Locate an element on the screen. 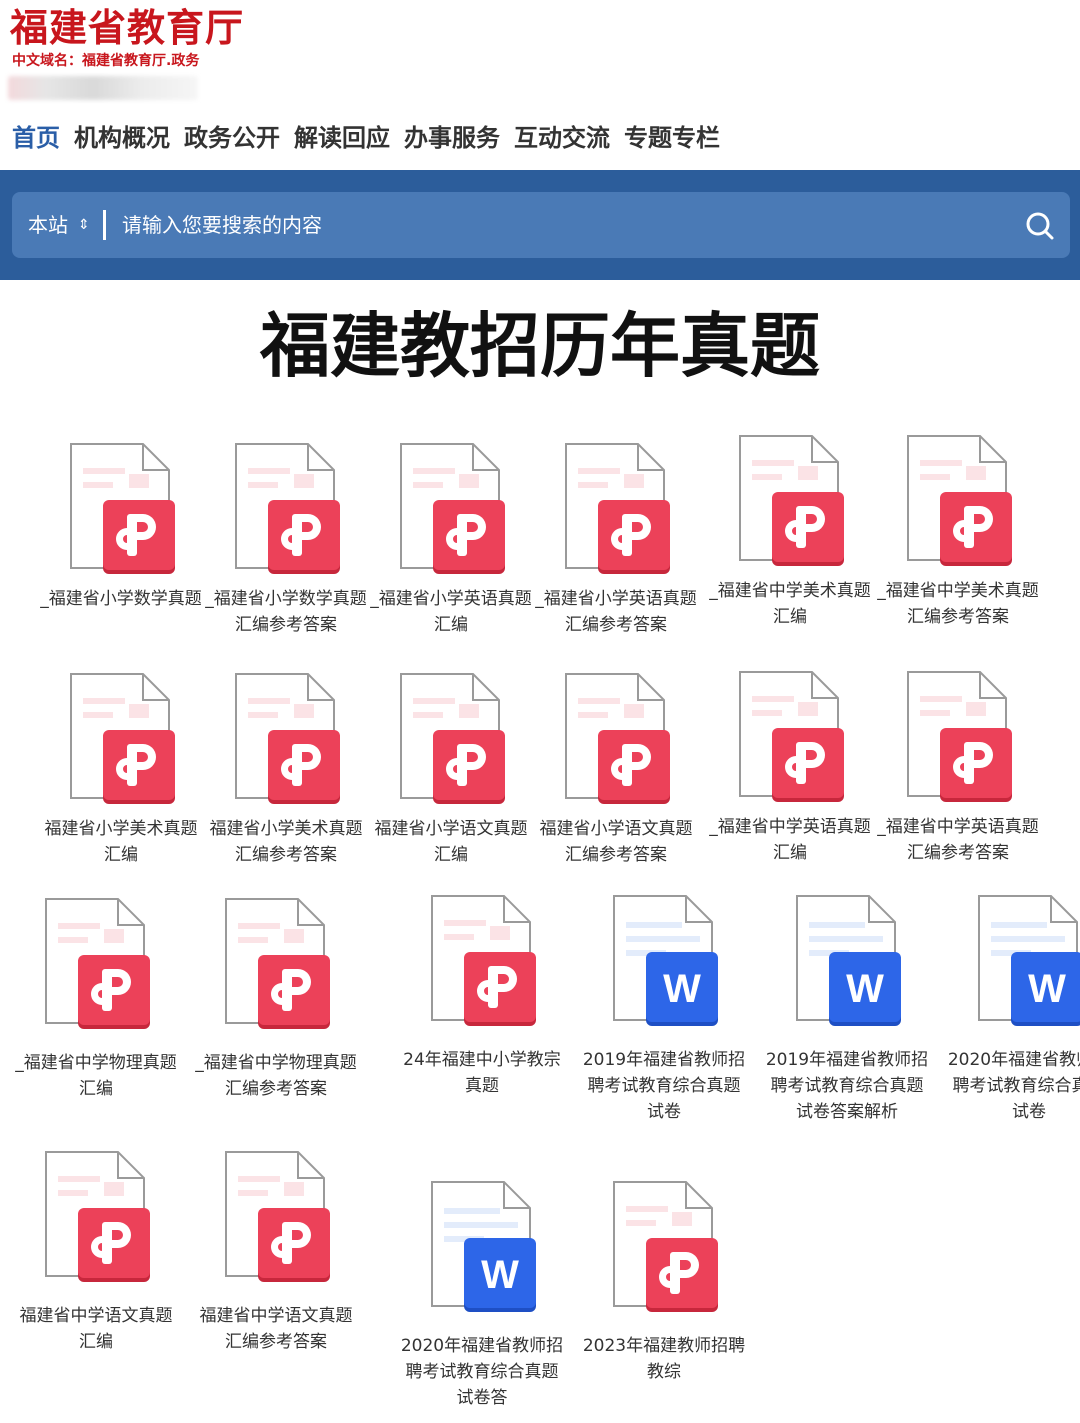 The width and height of the screenshot is (1080, 1423). page-title: 福建教招历年真题 is located at coordinates (540, 345).